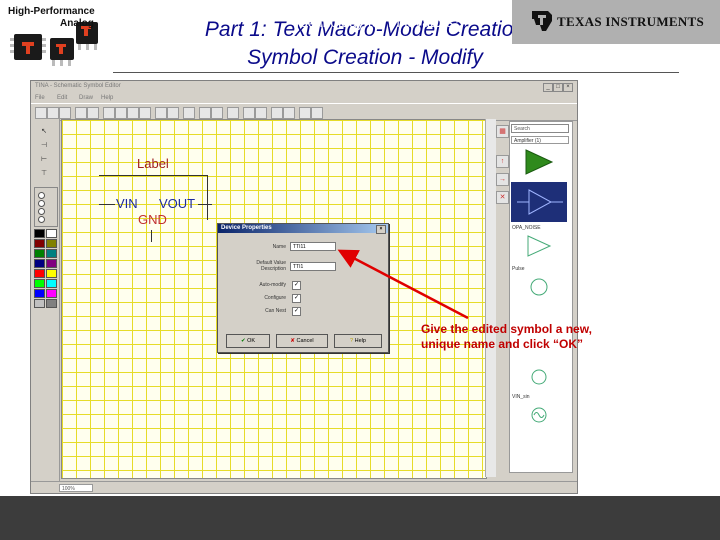 The image size is (720, 540). What do you see at coordinates (568, 87) in the screenshot?
I see `close-button: ×` at bounding box center [568, 87].